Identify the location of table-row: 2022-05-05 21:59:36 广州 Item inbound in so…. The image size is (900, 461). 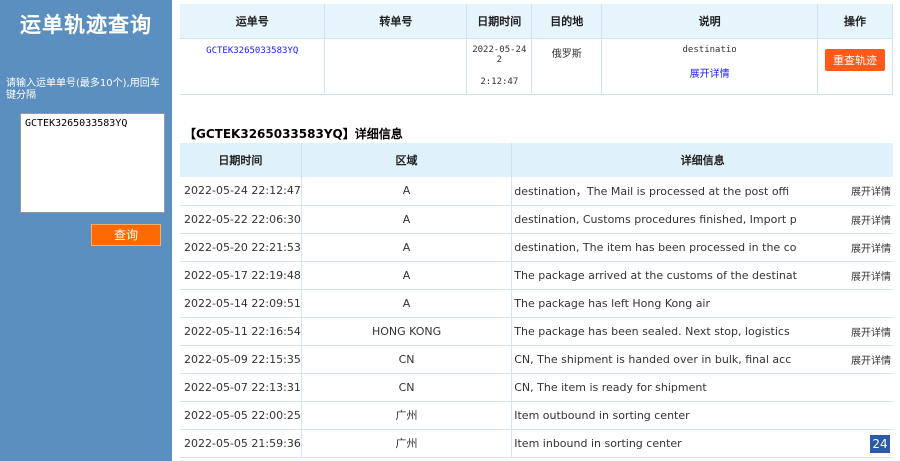
(536, 443).